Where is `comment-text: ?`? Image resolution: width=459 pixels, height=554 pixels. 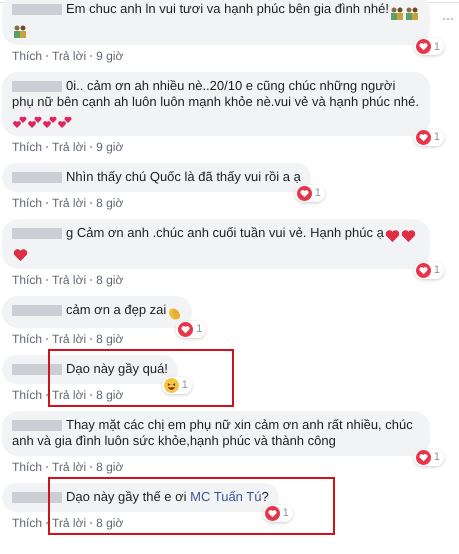
comment-text: ? is located at coordinates (265, 496).